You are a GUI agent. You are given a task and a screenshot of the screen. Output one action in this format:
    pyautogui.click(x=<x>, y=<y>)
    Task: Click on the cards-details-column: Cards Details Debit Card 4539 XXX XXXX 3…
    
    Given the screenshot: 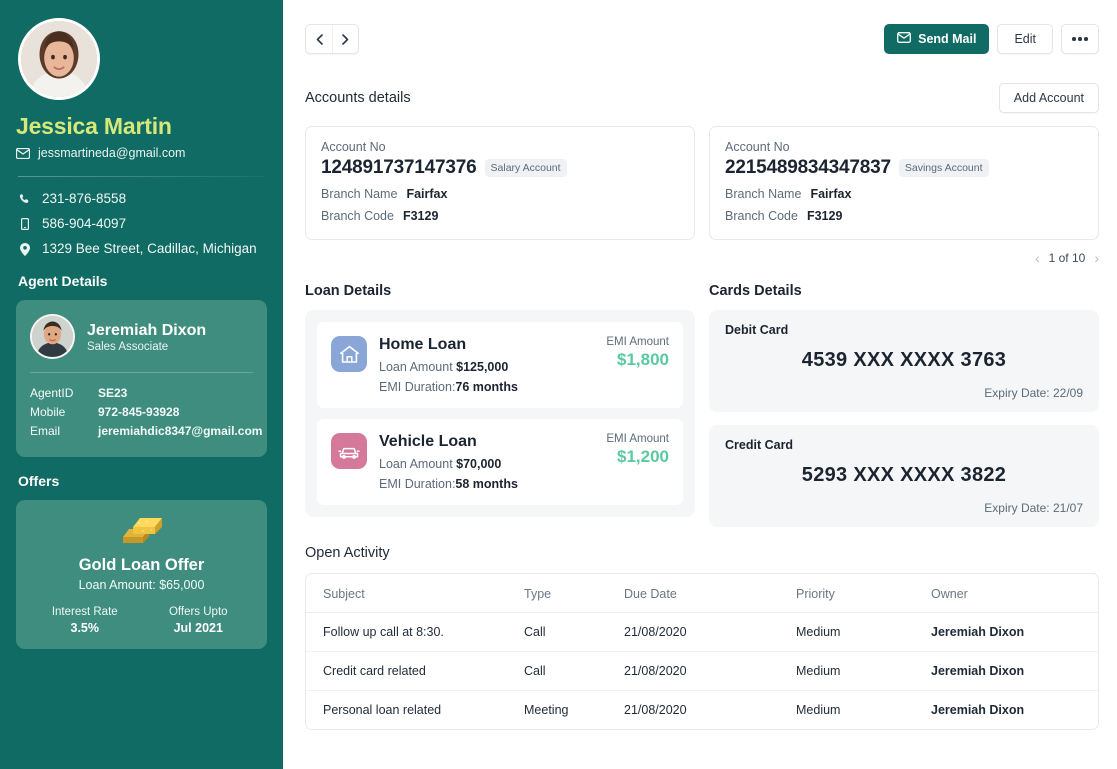 What is the action you would take?
    pyautogui.click(x=904, y=405)
    